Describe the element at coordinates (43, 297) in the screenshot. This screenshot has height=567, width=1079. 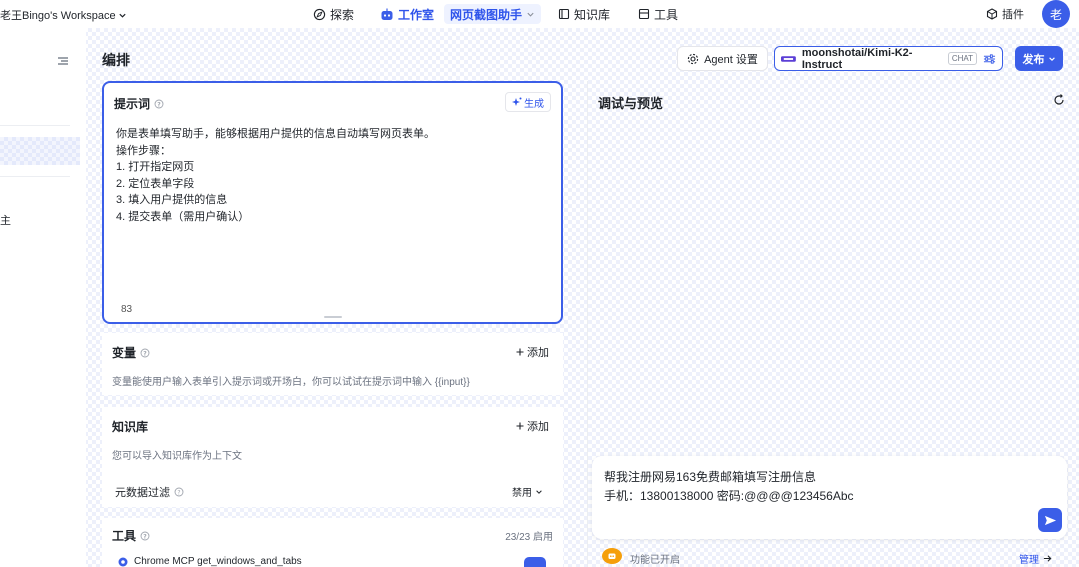
I see `sidebar: 主` at that location.